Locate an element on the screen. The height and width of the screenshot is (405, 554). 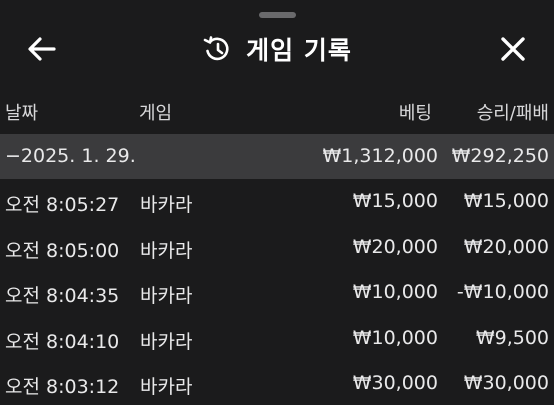
column-header-result: 승리/패배 is located at coordinates (513, 112).